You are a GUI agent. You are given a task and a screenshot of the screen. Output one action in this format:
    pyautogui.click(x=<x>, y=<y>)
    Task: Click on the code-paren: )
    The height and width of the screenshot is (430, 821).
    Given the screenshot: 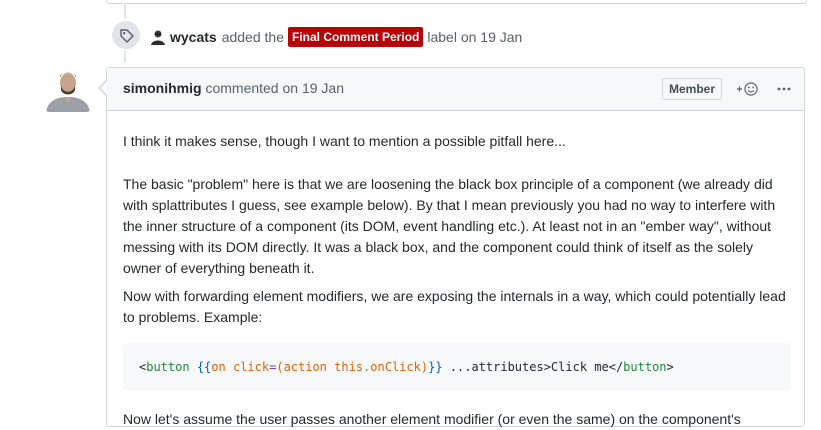 What is the action you would take?
    pyautogui.click(x=424, y=367)
    